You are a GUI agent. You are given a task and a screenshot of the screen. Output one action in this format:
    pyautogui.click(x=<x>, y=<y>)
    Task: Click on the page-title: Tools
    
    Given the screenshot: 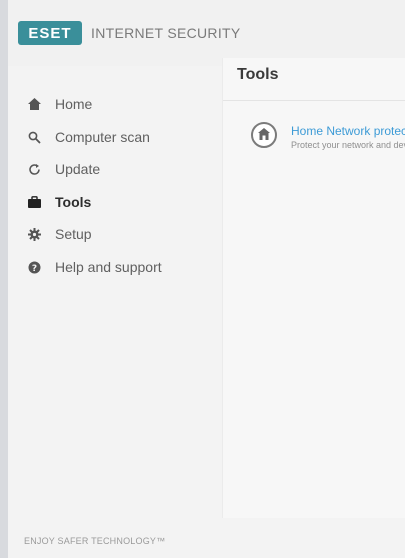 What is the action you would take?
    pyautogui.click(x=258, y=74)
    